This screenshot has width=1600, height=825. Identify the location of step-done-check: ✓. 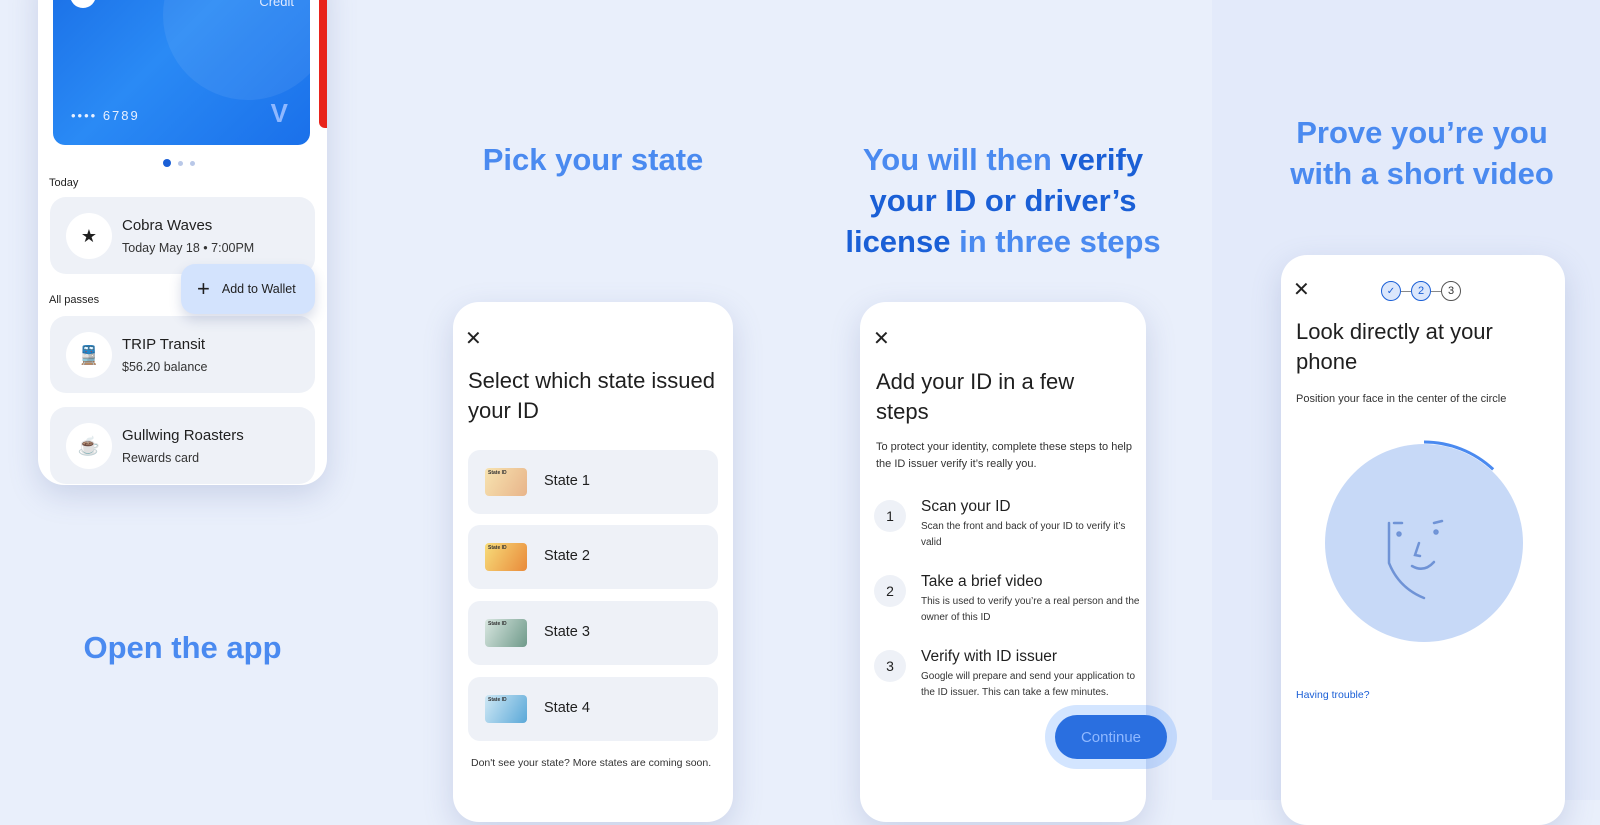
(1391, 291).